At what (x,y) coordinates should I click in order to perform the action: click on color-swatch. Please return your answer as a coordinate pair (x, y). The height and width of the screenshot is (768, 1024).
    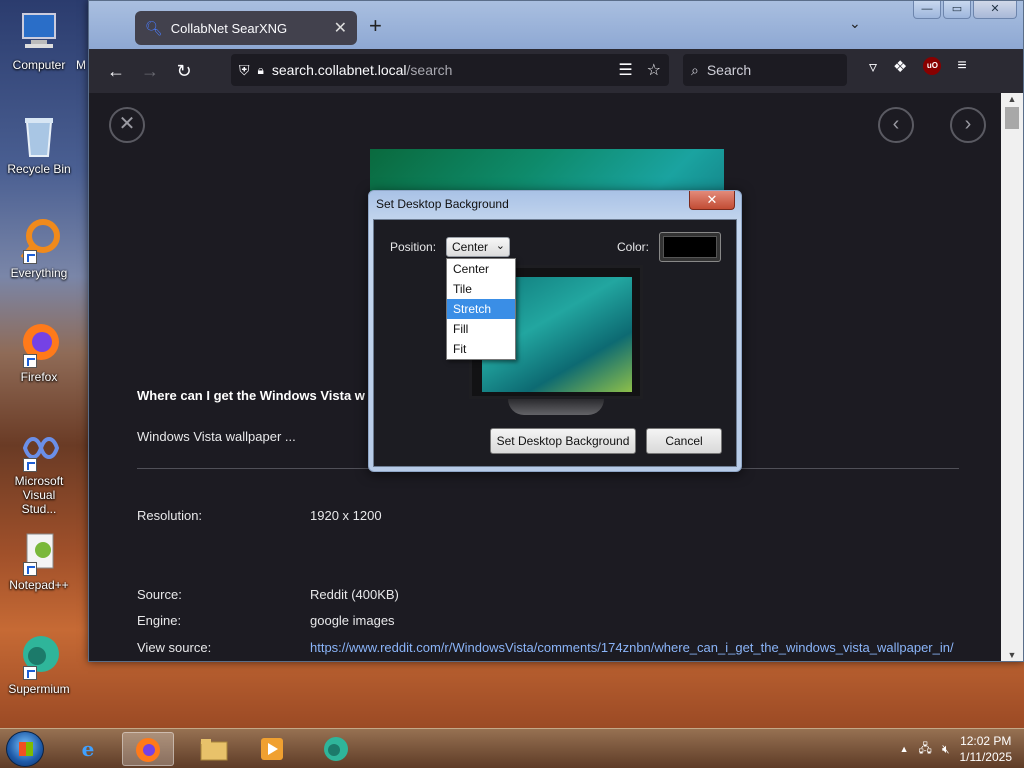
    Looking at the image, I should click on (690, 247).